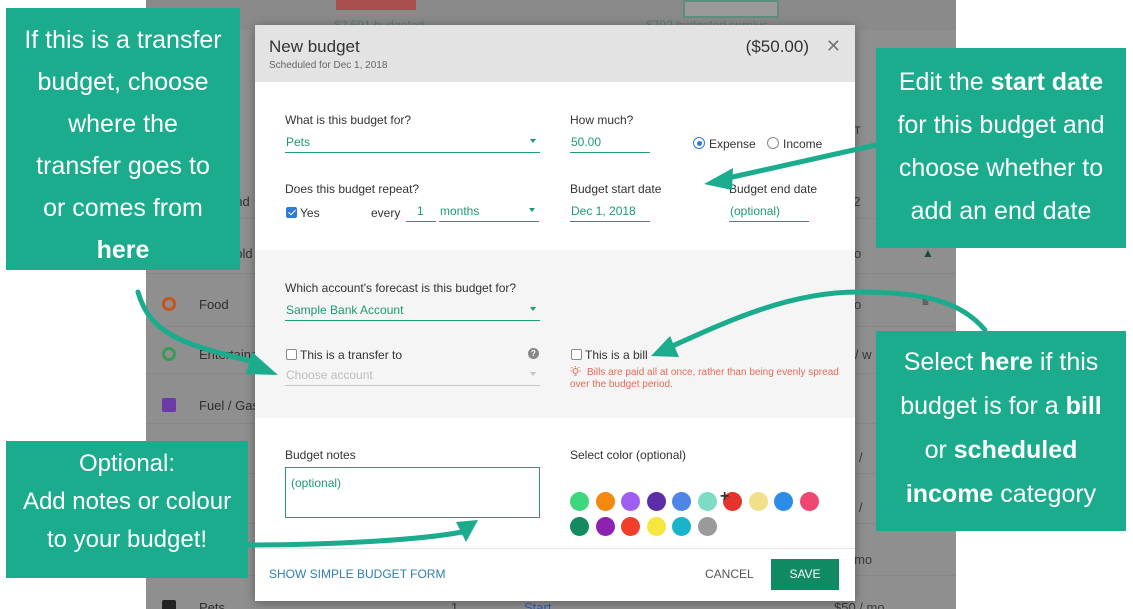 Image resolution: width=1133 pixels, height=609 pixels. What do you see at coordinates (351, 355) in the screenshot?
I see `transfer-label: This is a transfer to` at bounding box center [351, 355].